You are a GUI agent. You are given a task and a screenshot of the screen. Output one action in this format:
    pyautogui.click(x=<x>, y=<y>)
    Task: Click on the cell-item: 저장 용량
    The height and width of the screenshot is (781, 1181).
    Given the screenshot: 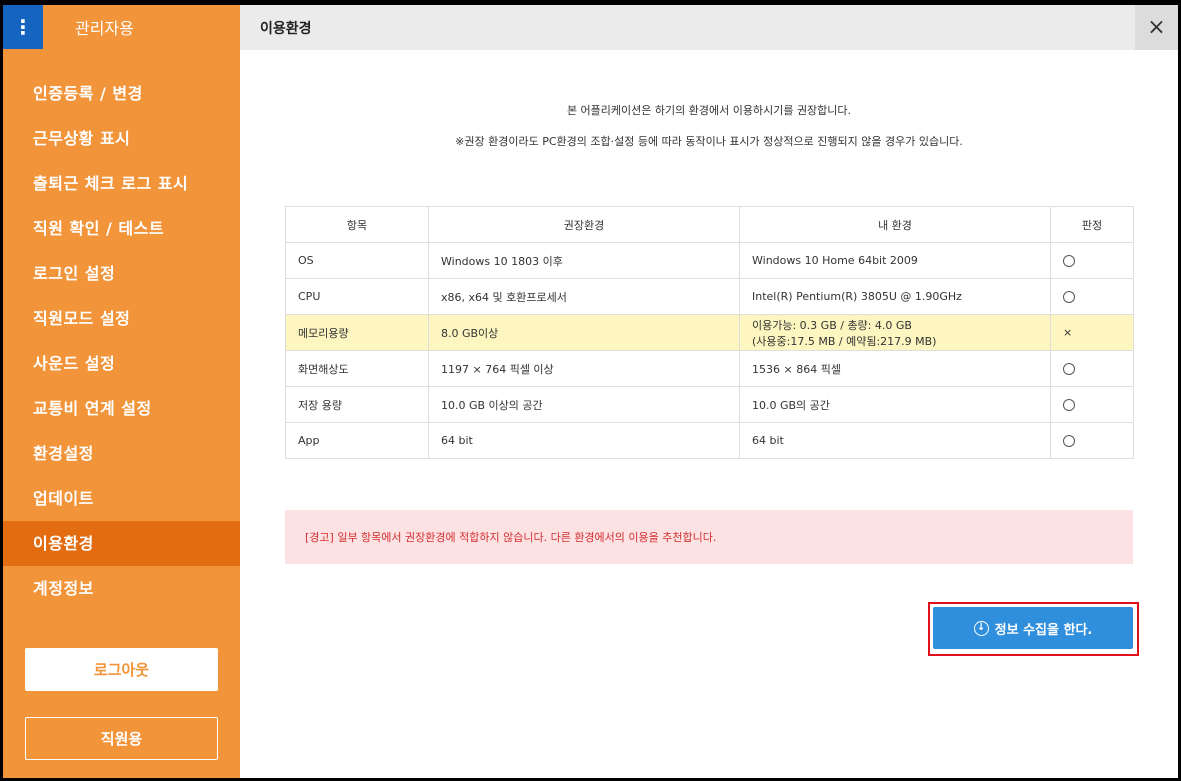 What is the action you would take?
    pyautogui.click(x=357, y=404)
    